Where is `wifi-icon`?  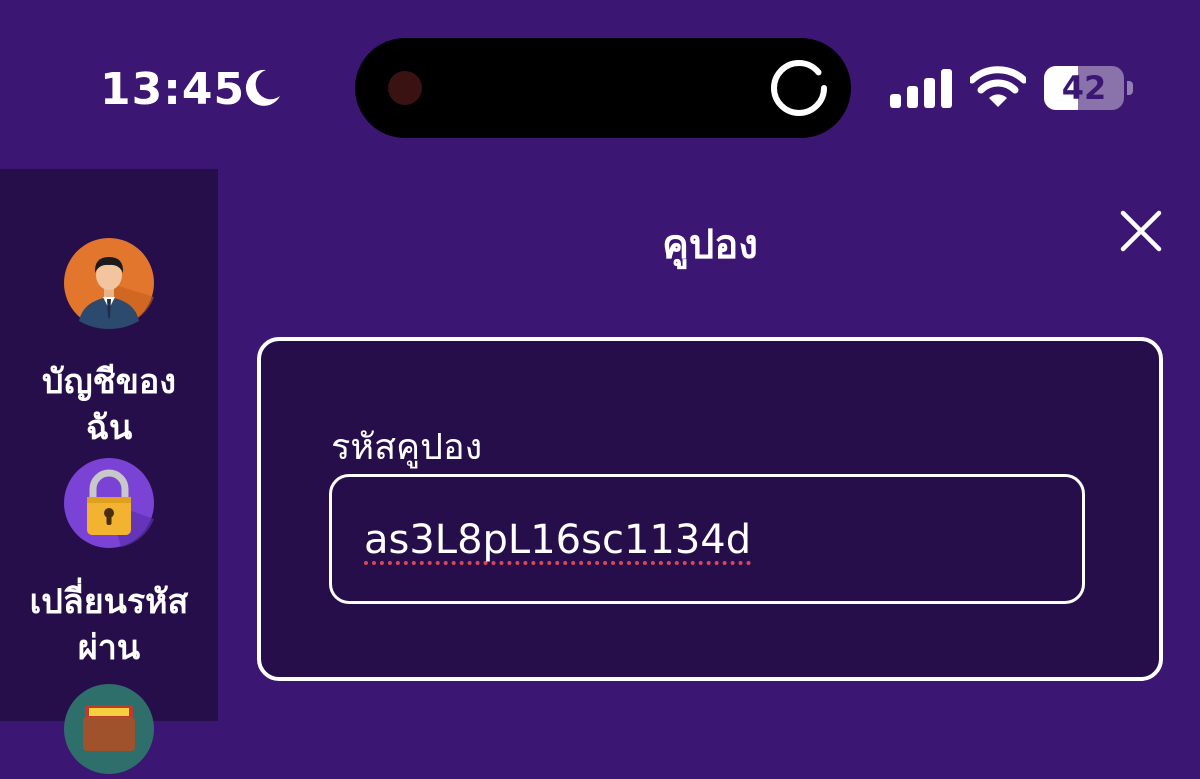 wifi-icon is located at coordinates (998, 86).